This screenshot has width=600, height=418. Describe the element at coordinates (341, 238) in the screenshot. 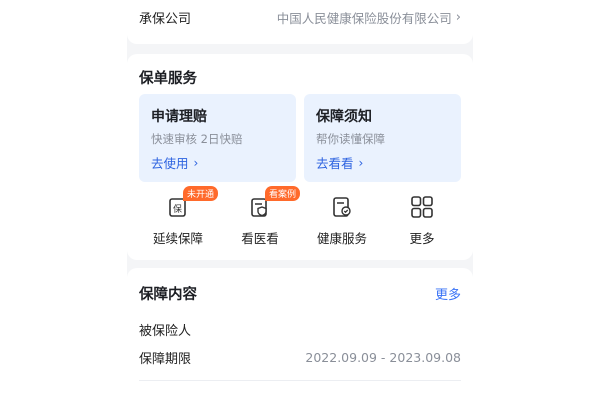

I see `service-label: 健康服务` at that location.